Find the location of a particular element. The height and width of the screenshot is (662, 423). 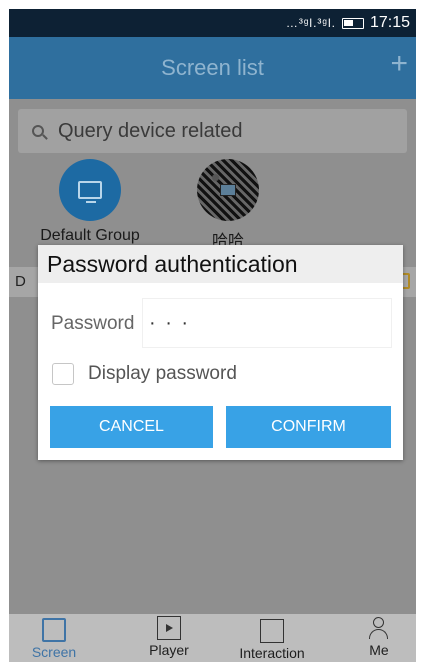

page-title: Screen list is located at coordinates (212, 67).